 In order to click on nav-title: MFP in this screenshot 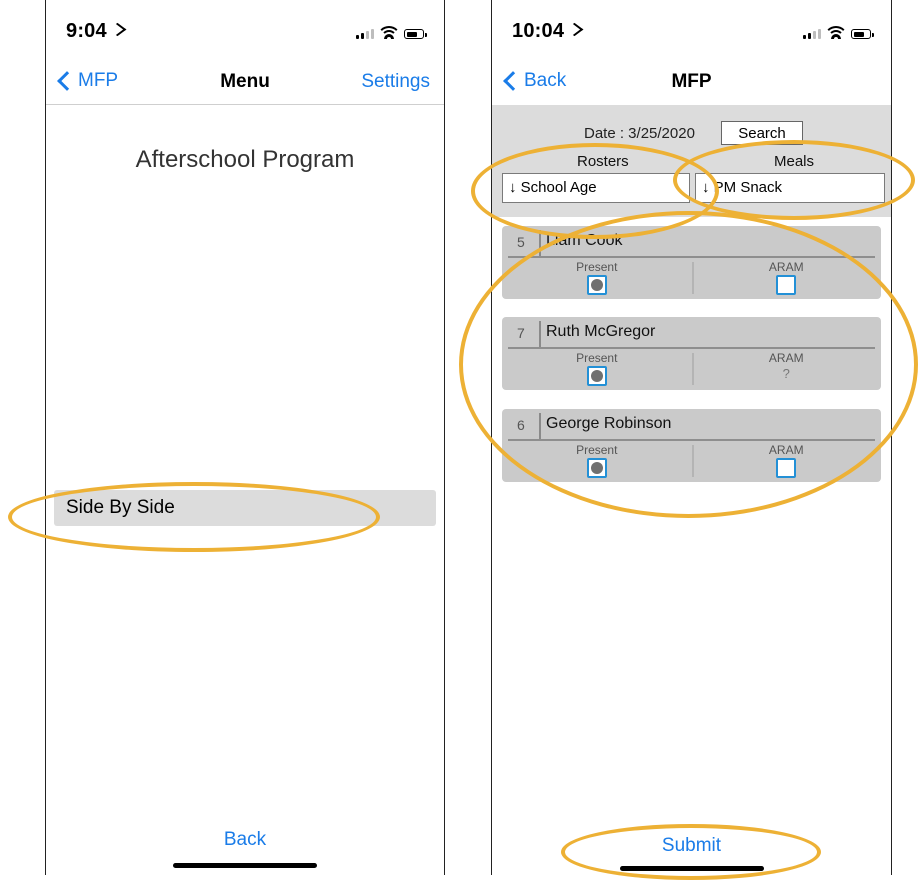, I will do `click(691, 81)`.